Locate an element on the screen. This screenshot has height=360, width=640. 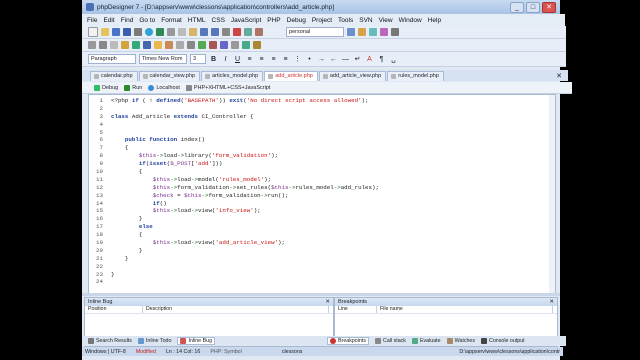
menu-html: HTML is located at coordinates (197, 20).